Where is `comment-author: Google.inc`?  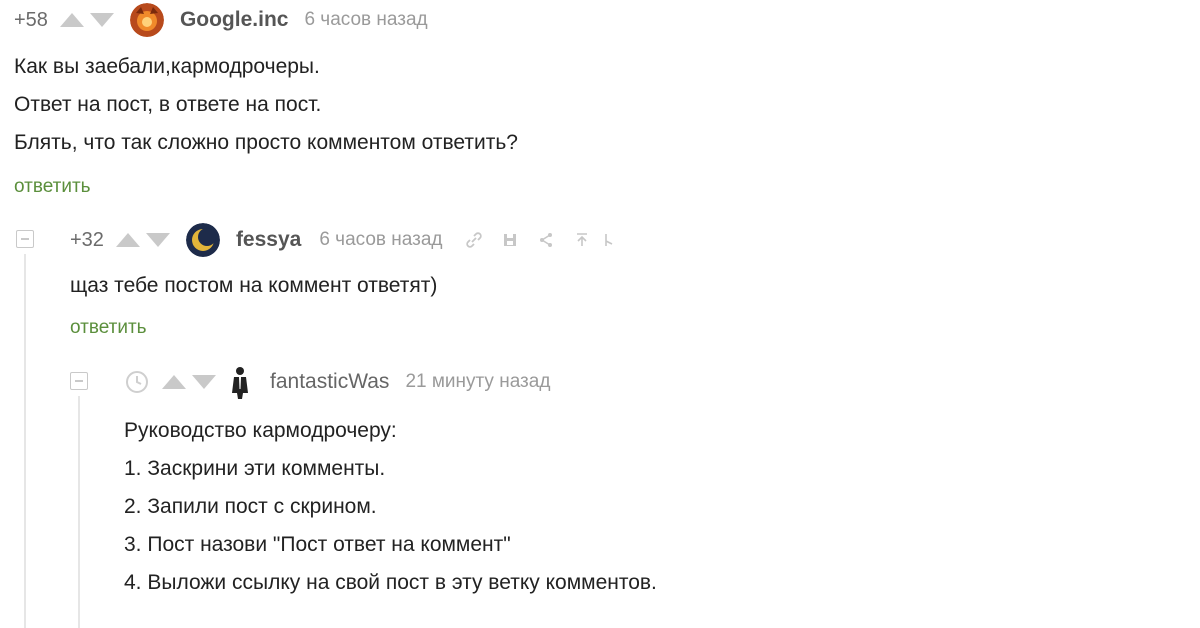
comment-author: Google.inc is located at coordinates (234, 20).